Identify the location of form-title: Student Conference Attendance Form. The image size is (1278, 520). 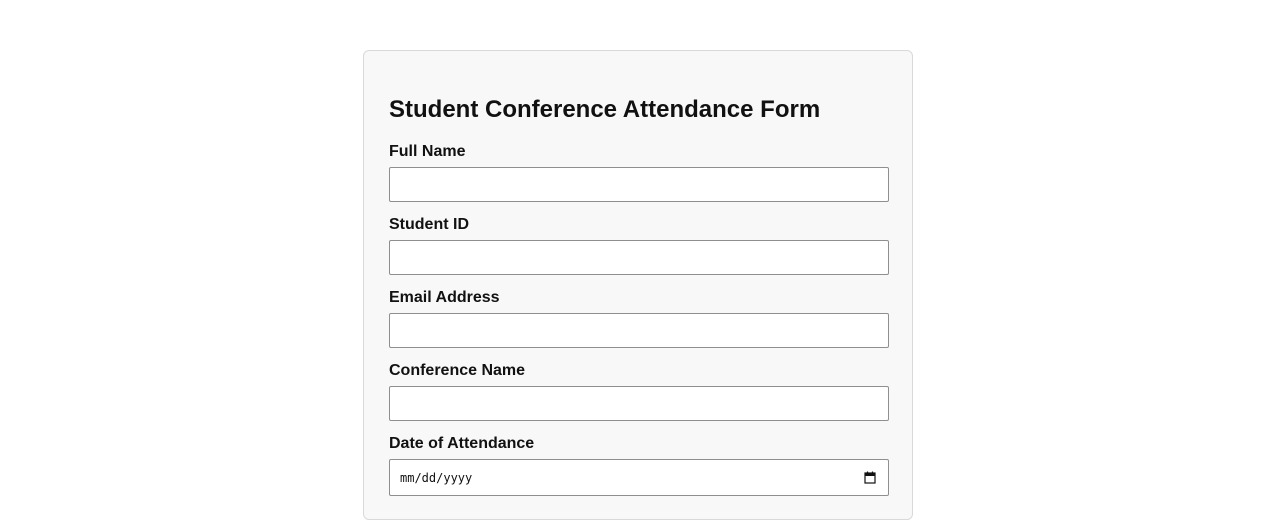
(605, 109).